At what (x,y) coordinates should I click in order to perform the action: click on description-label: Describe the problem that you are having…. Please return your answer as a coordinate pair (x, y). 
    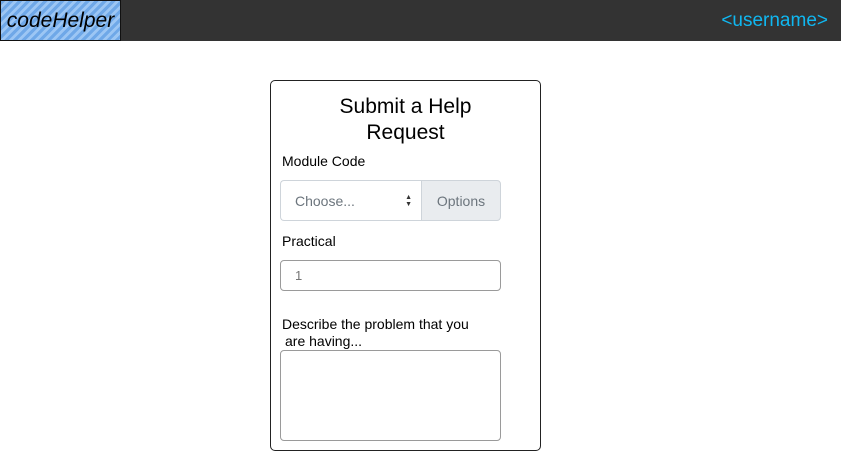
    Looking at the image, I should click on (382, 333).